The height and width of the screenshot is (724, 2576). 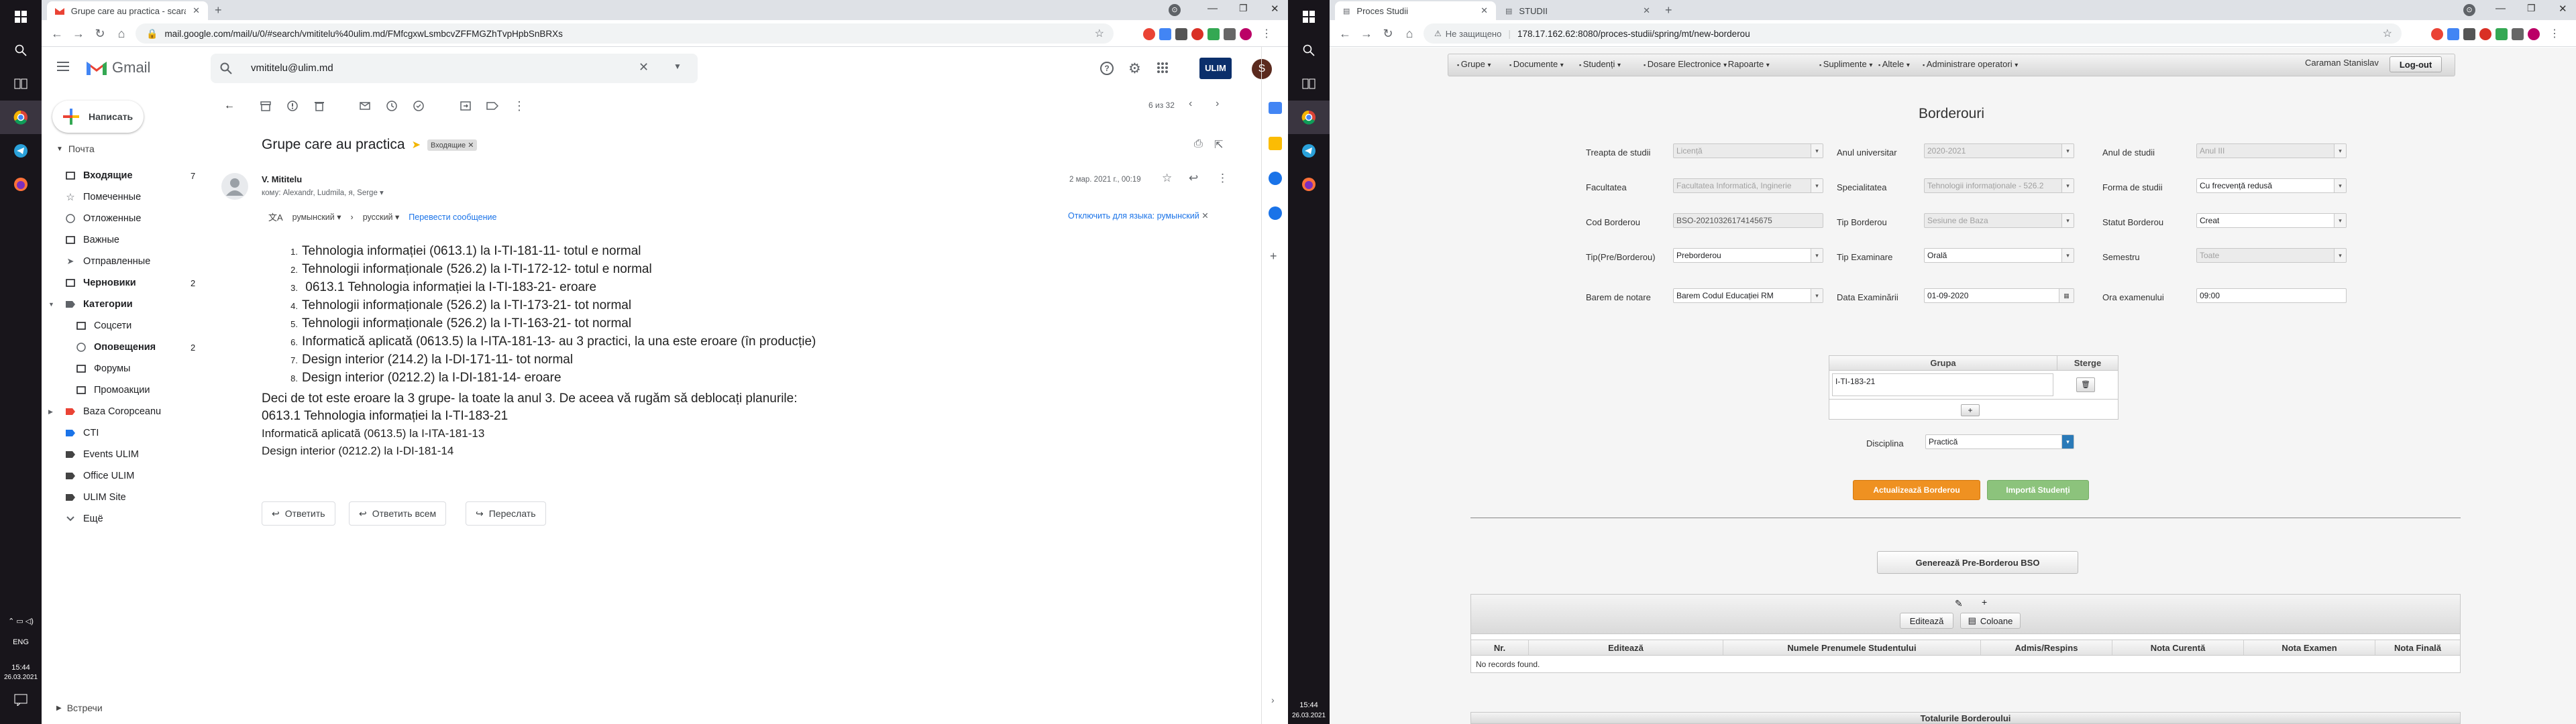 I want to click on apps-grid-icon, so click(x=1163, y=68).